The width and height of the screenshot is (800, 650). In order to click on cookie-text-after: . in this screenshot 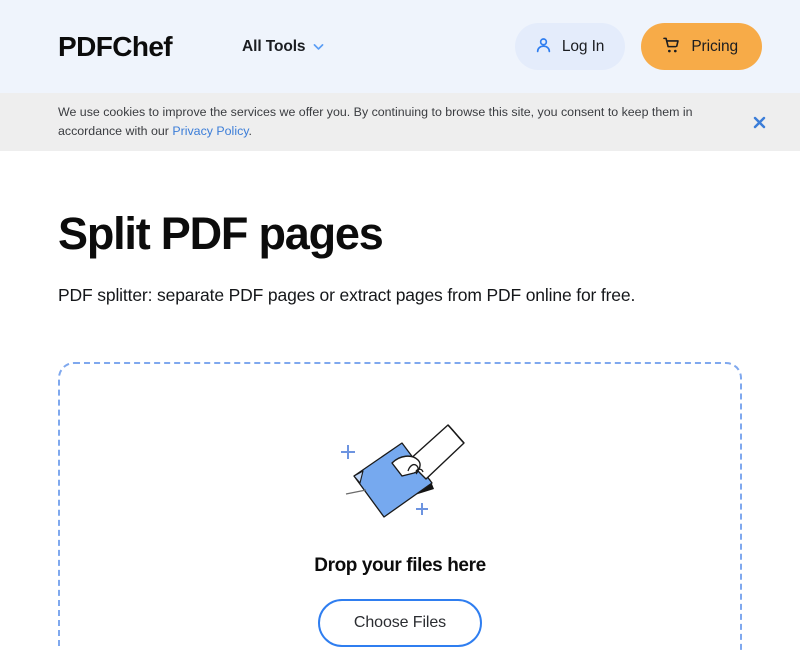, I will do `click(250, 131)`.